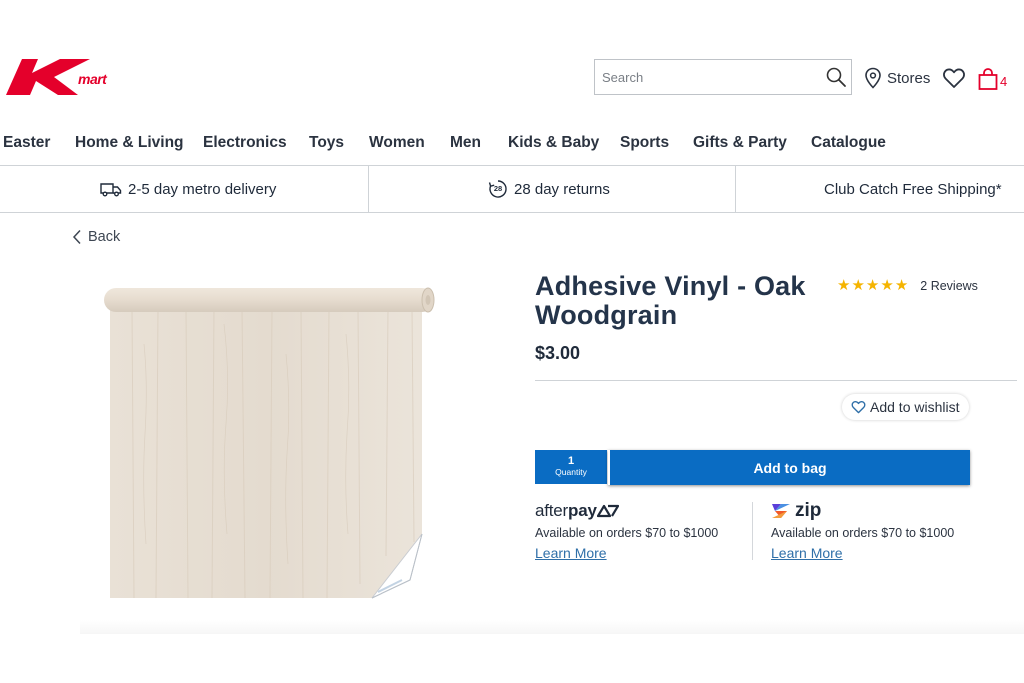 The image size is (1024, 683). What do you see at coordinates (76, 237) in the screenshot?
I see `chevron-left-icon` at bounding box center [76, 237].